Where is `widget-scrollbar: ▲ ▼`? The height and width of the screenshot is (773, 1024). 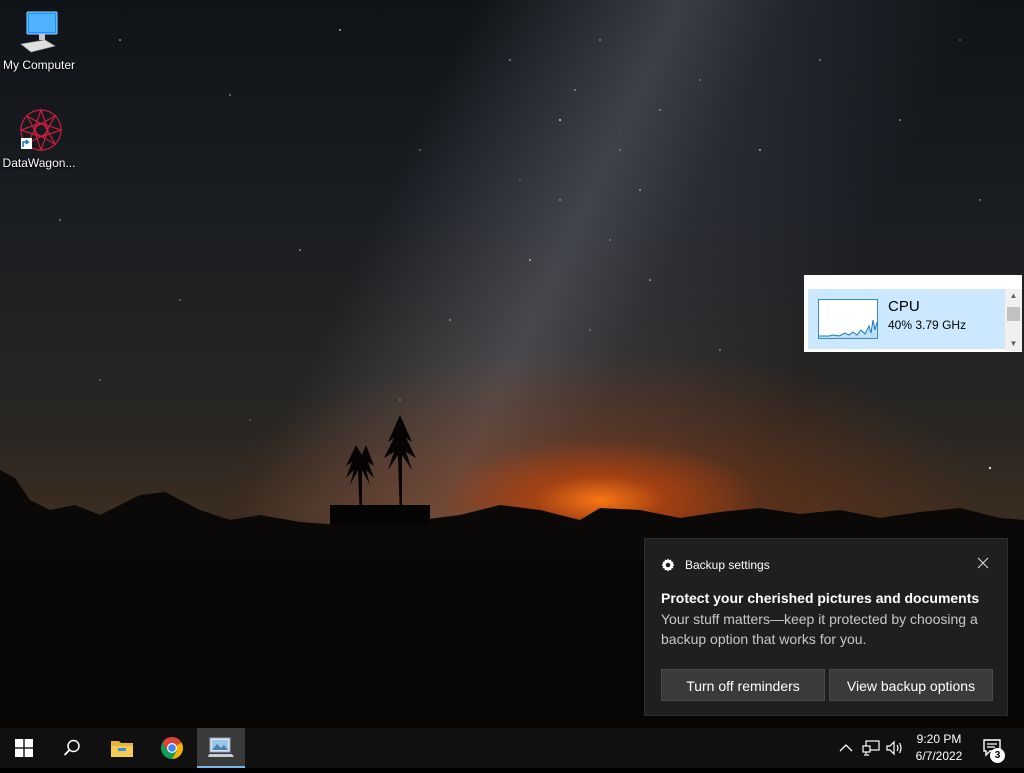
widget-scrollbar: ▲ ▼ is located at coordinates (1013, 320).